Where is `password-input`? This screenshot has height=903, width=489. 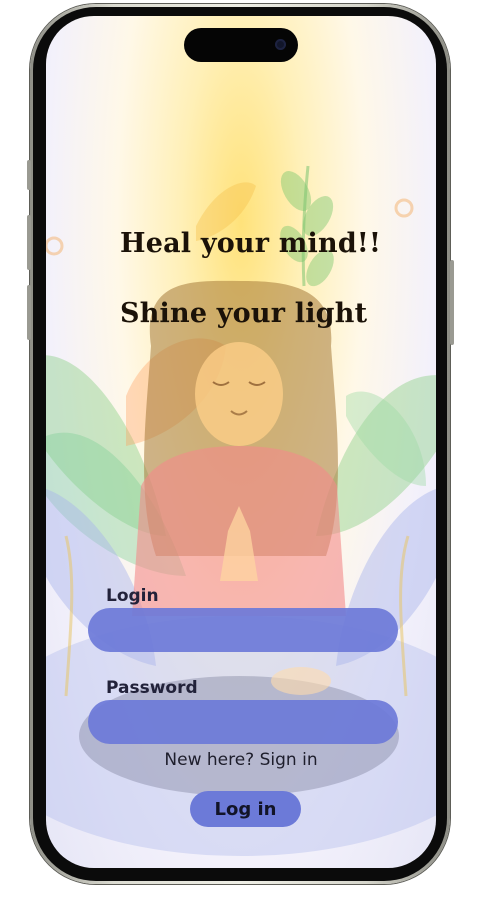 password-input is located at coordinates (243, 722).